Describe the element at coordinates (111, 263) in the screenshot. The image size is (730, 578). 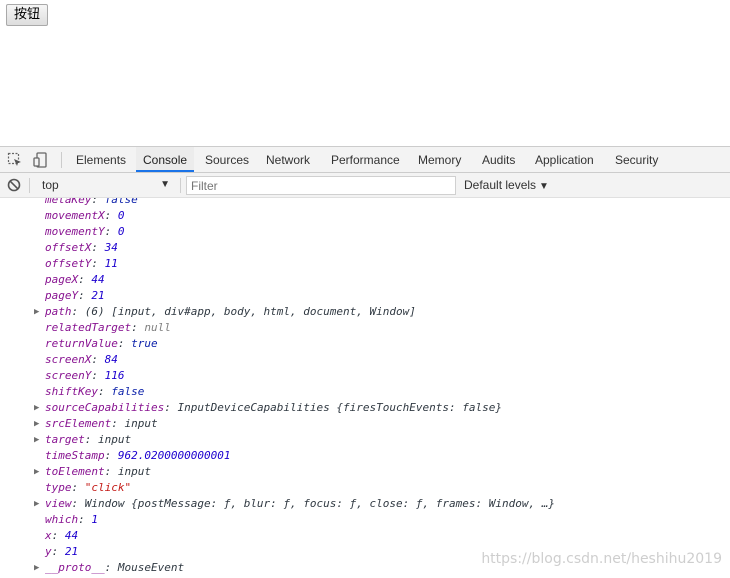
I see `property-value: 11` at that location.